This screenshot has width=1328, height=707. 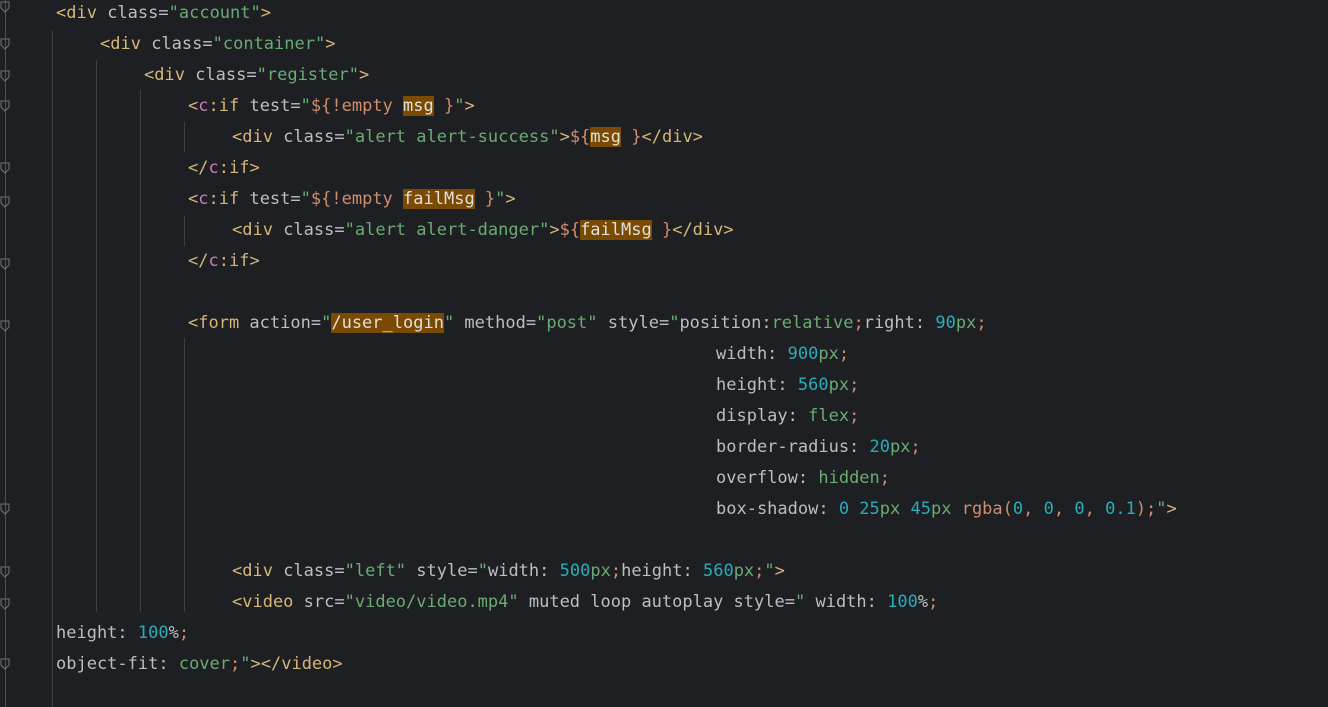 I want to click on code-token: :if, so click(x=229, y=199).